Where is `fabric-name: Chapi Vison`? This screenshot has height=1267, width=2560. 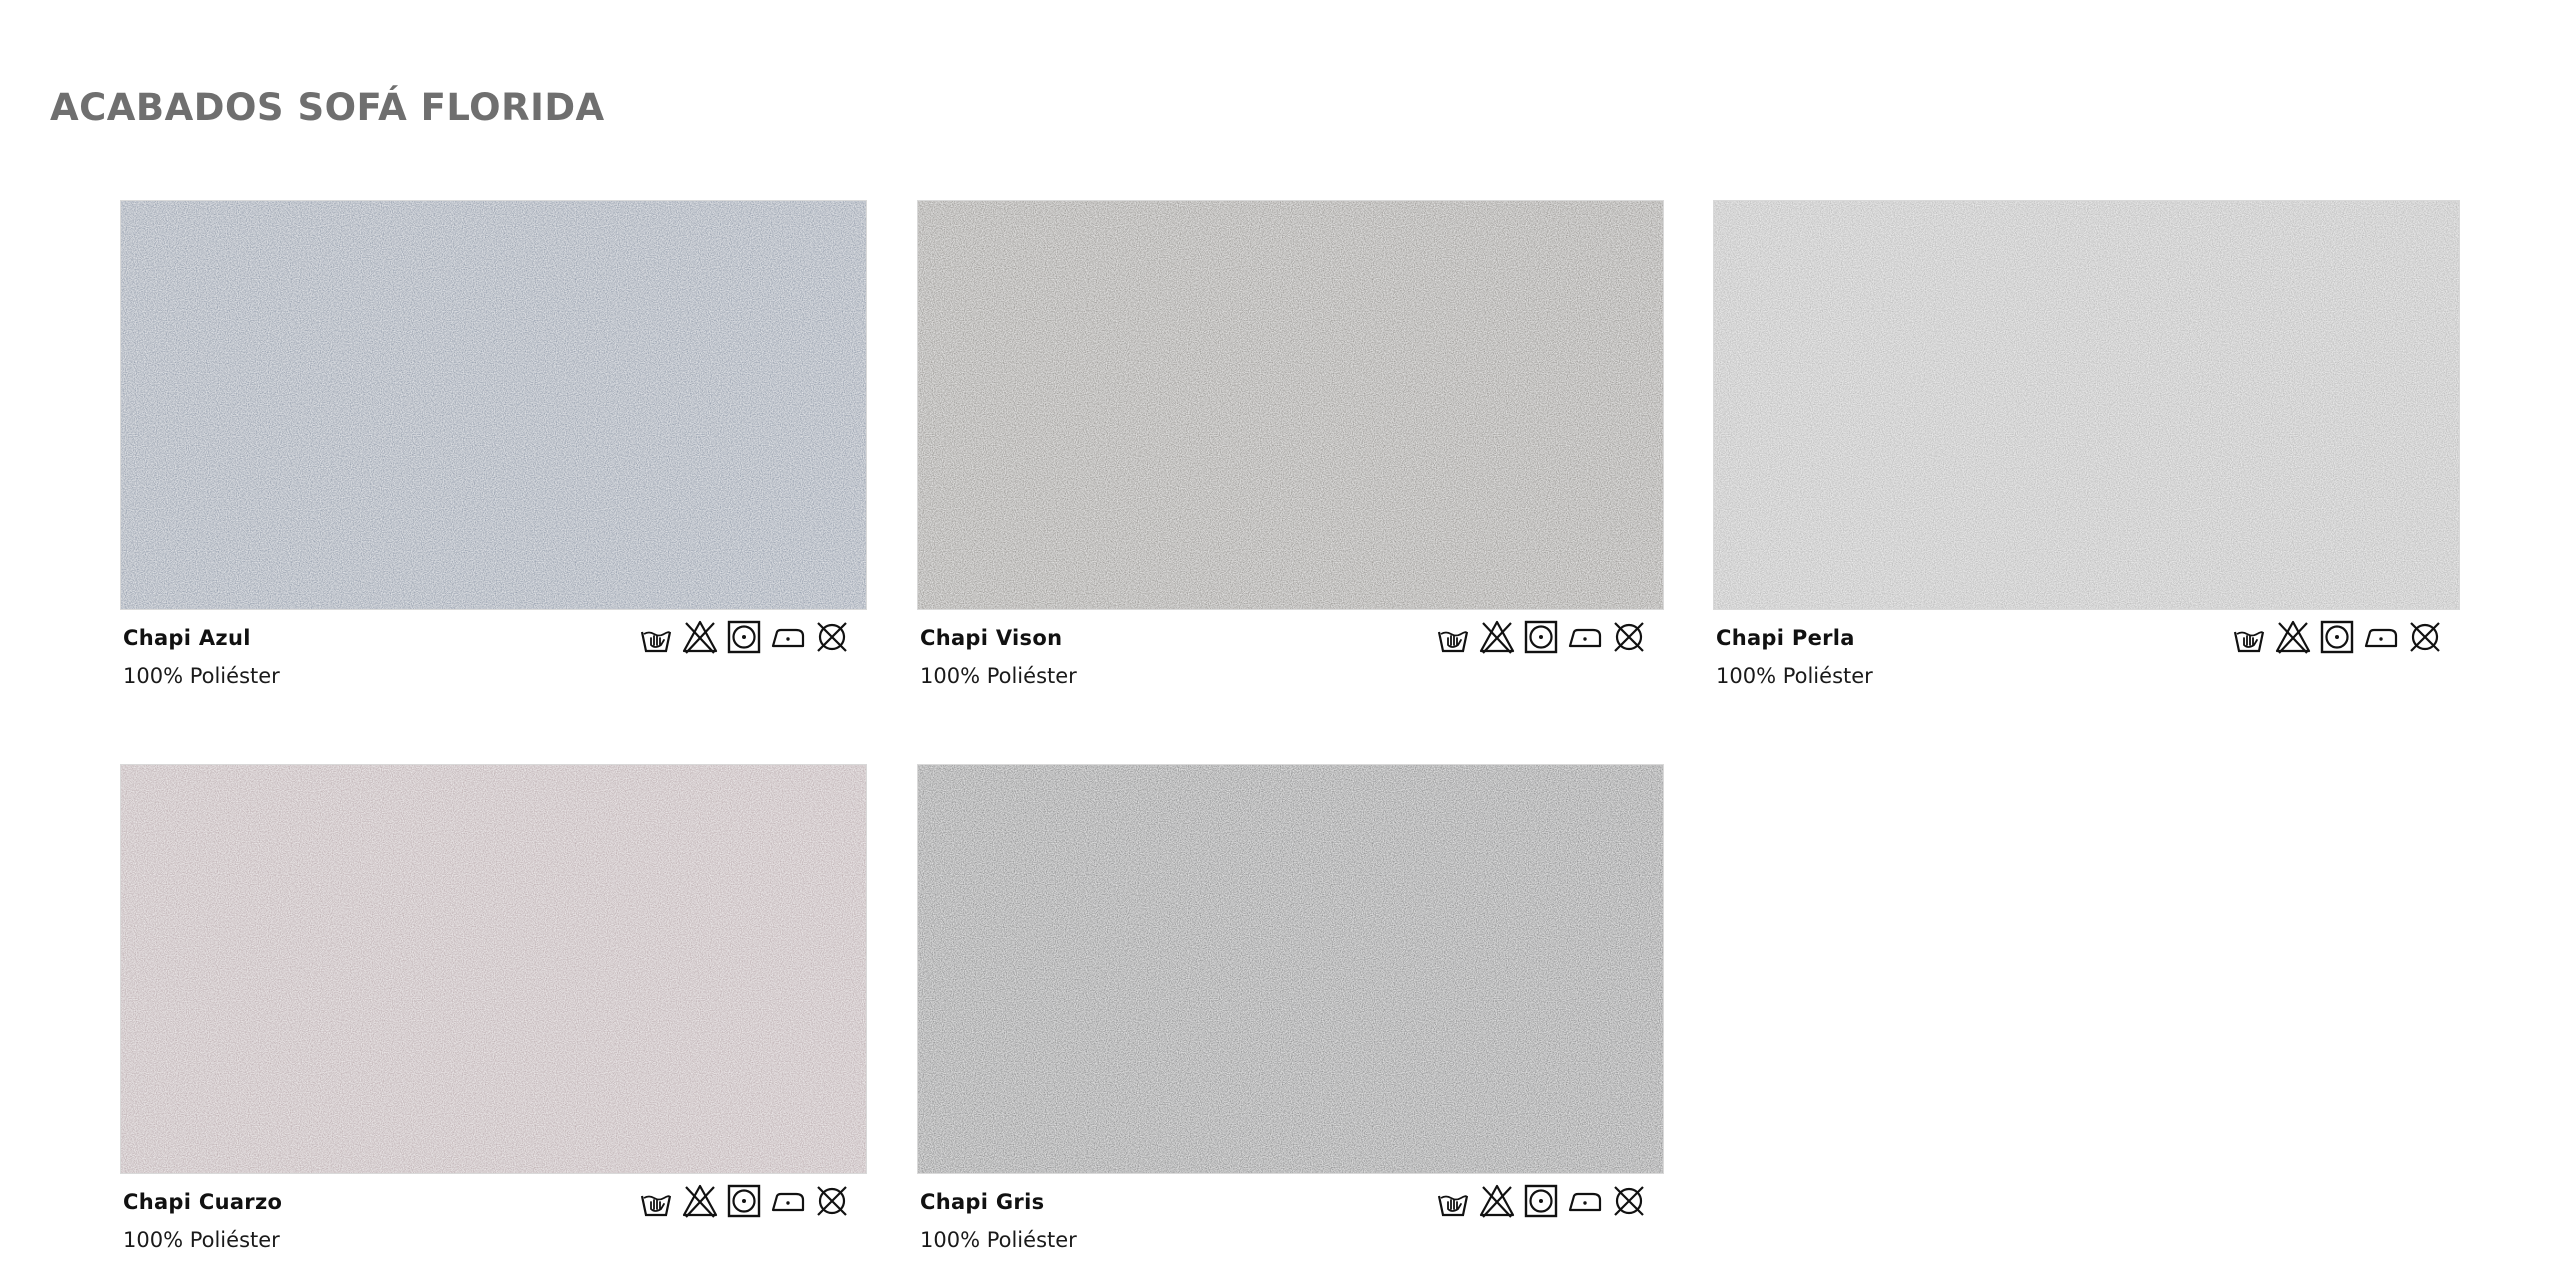 fabric-name: Chapi Vison is located at coordinates (991, 638).